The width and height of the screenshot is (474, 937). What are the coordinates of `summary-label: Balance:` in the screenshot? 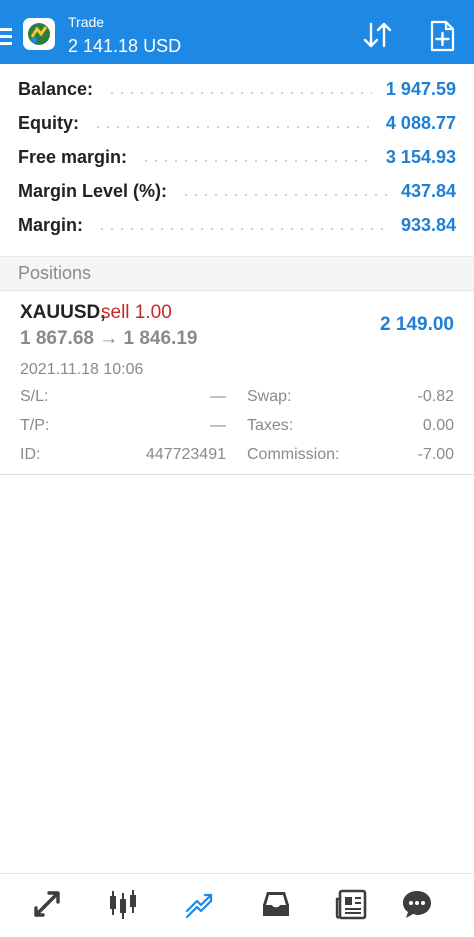 It's located at (56, 88).